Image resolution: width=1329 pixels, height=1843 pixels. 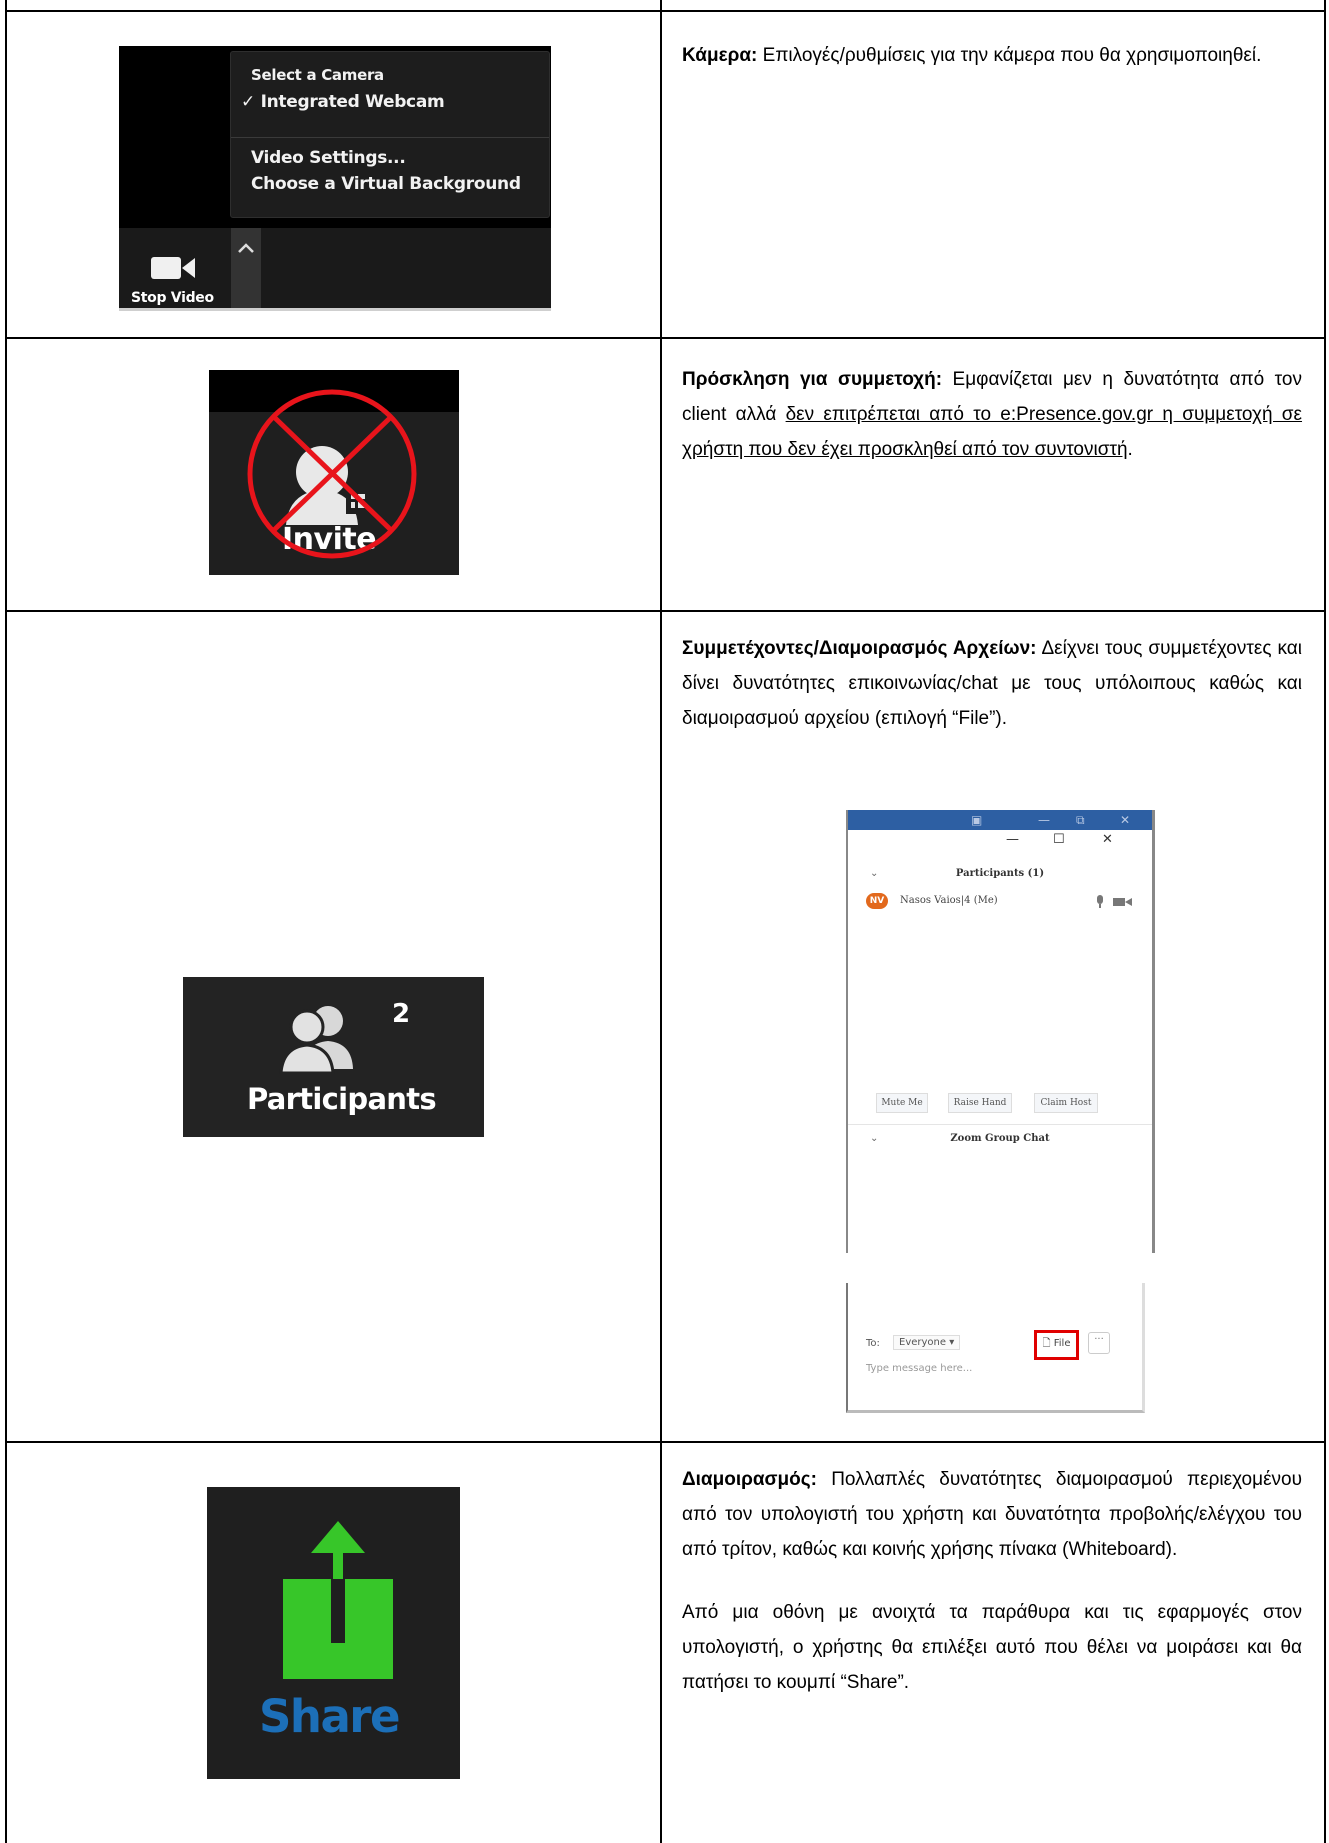 I want to click on file-label: File, so click(x=1062, y=1343).